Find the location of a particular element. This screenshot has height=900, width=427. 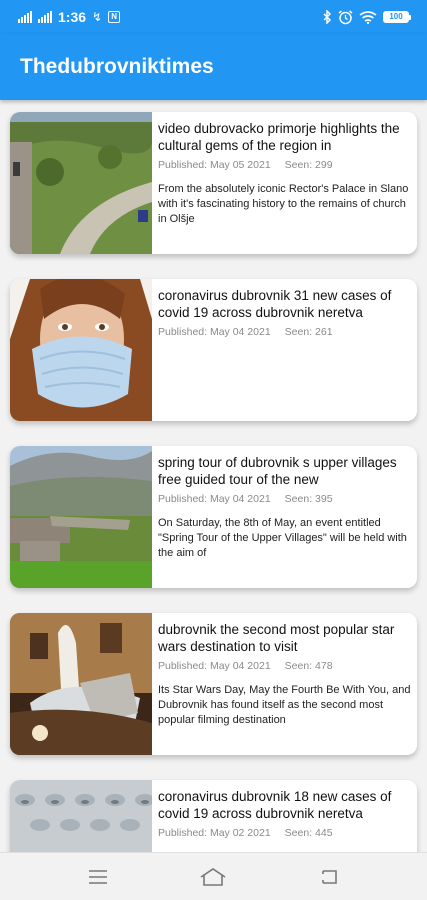

battery-level: 100 is located at coordinates (396, 17).